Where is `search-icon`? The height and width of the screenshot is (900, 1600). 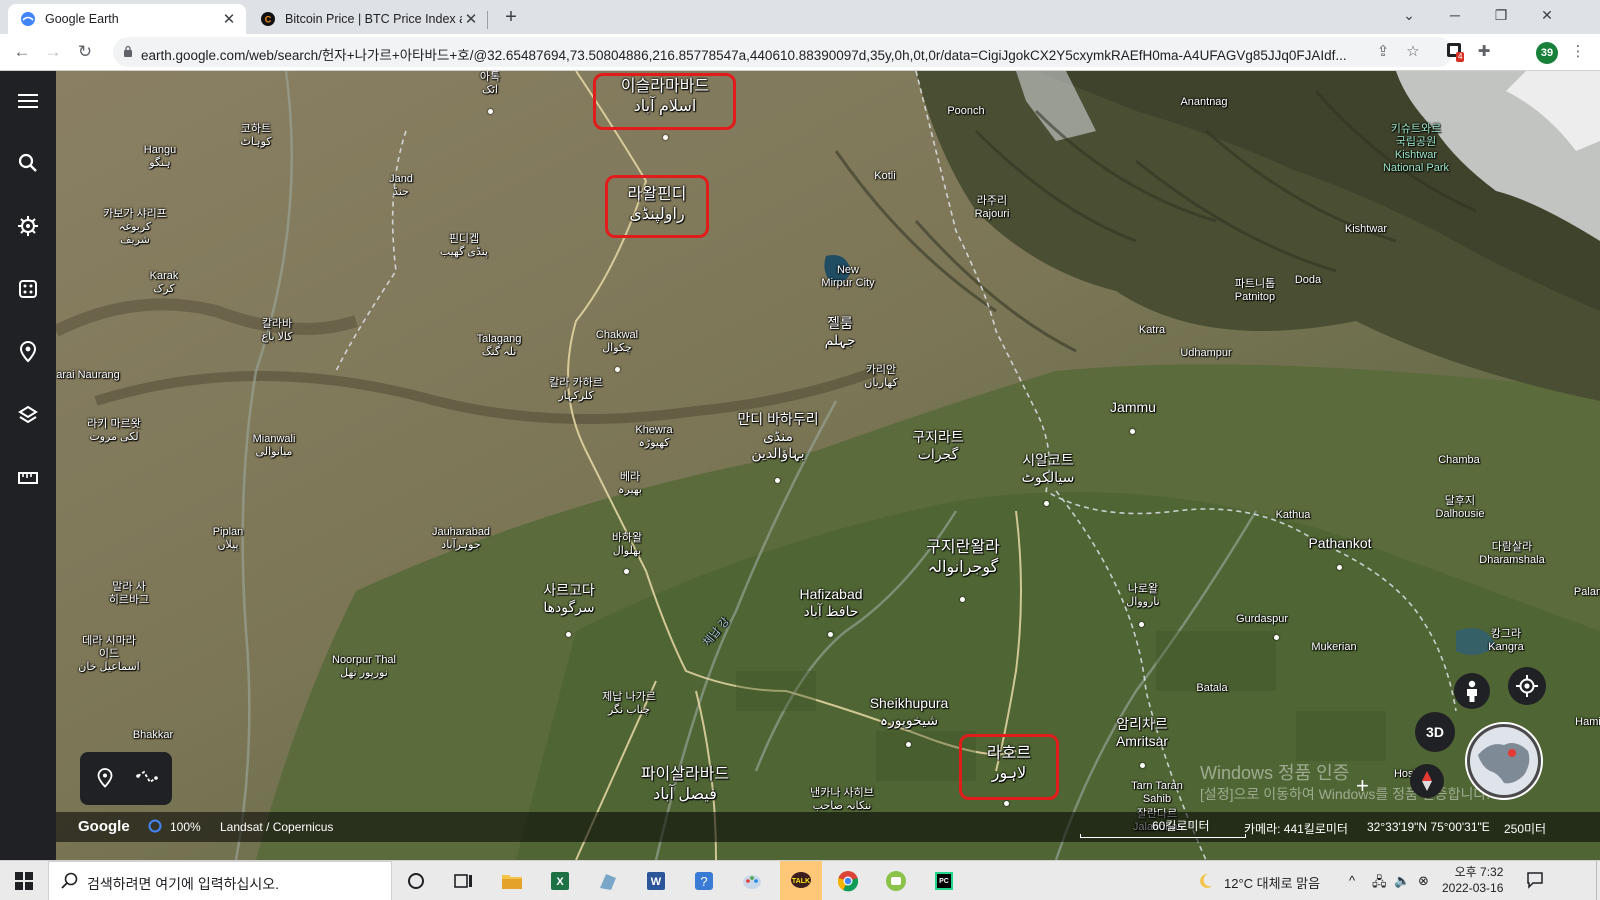
search-icon is located at coordinates (28, 163).